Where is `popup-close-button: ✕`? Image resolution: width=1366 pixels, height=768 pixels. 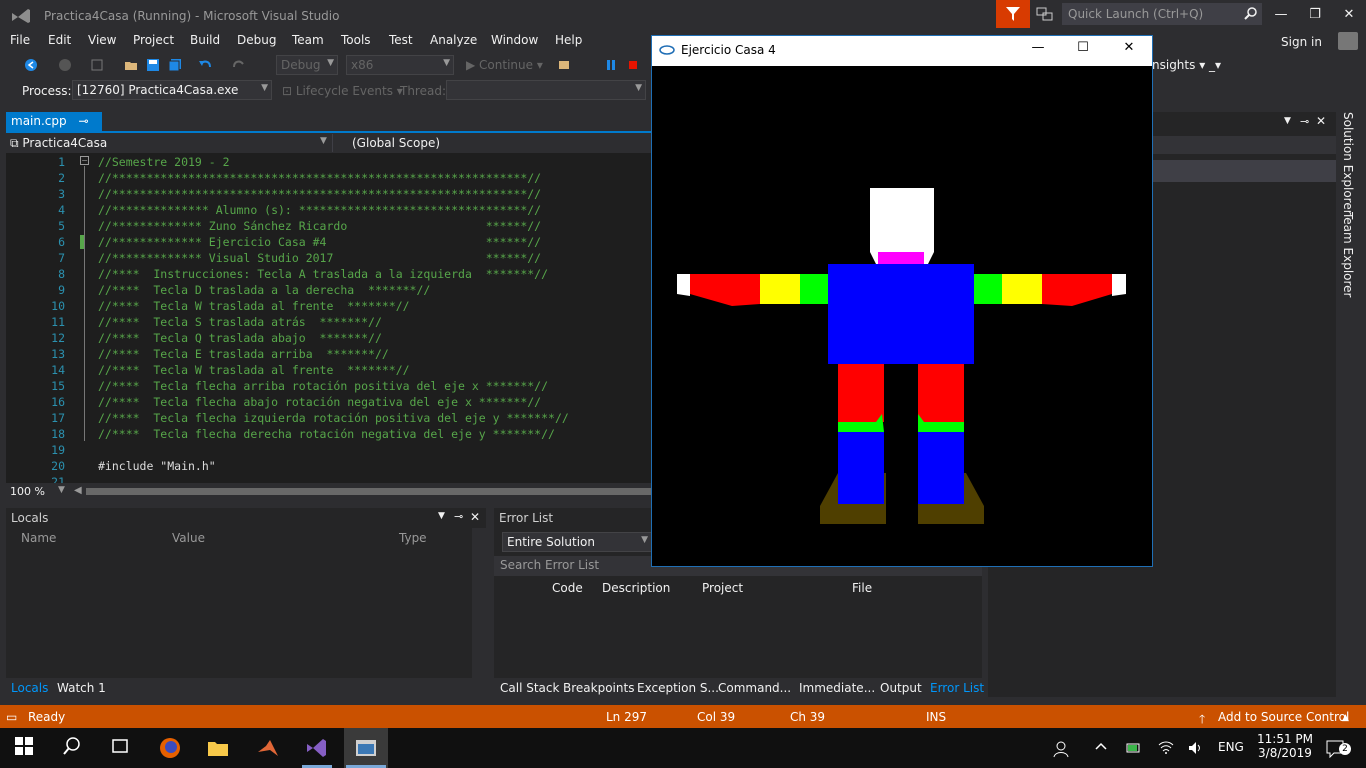 popup-close-button: ✕ is located at coordinates (1129, 50).